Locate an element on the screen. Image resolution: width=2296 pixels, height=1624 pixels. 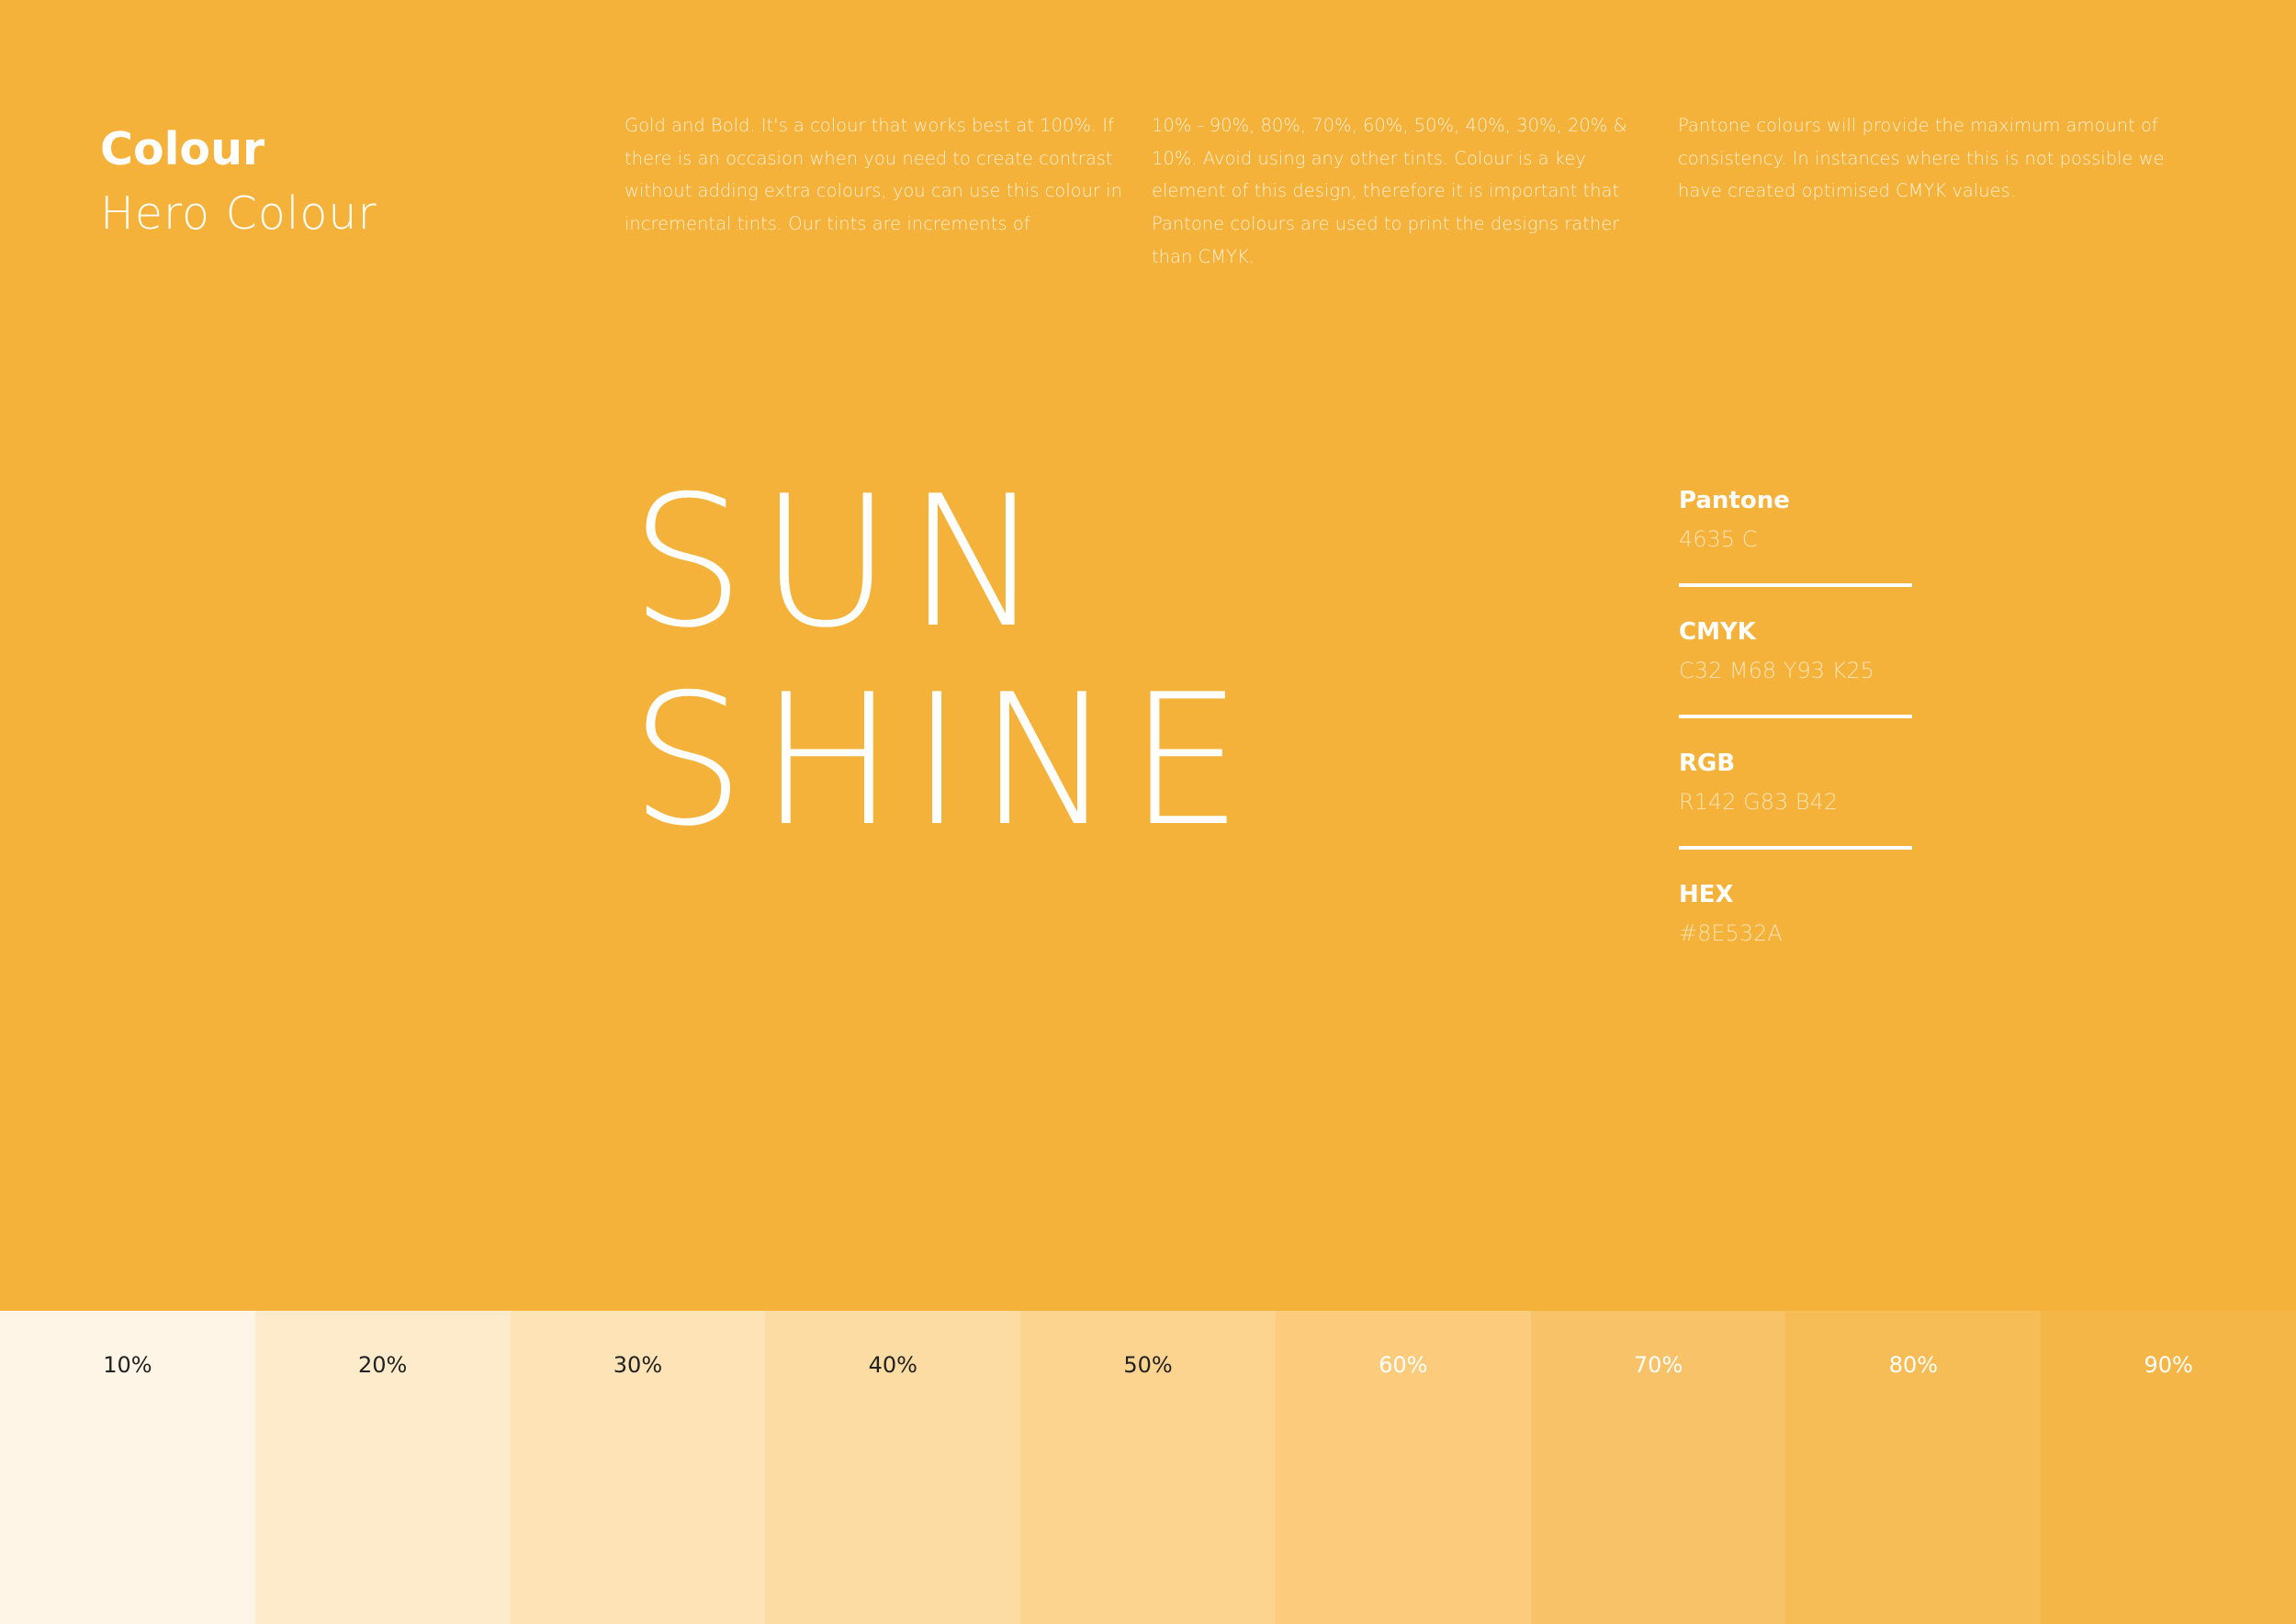
hero-name-line-2: SHINE is located at coordinates (944, 761).